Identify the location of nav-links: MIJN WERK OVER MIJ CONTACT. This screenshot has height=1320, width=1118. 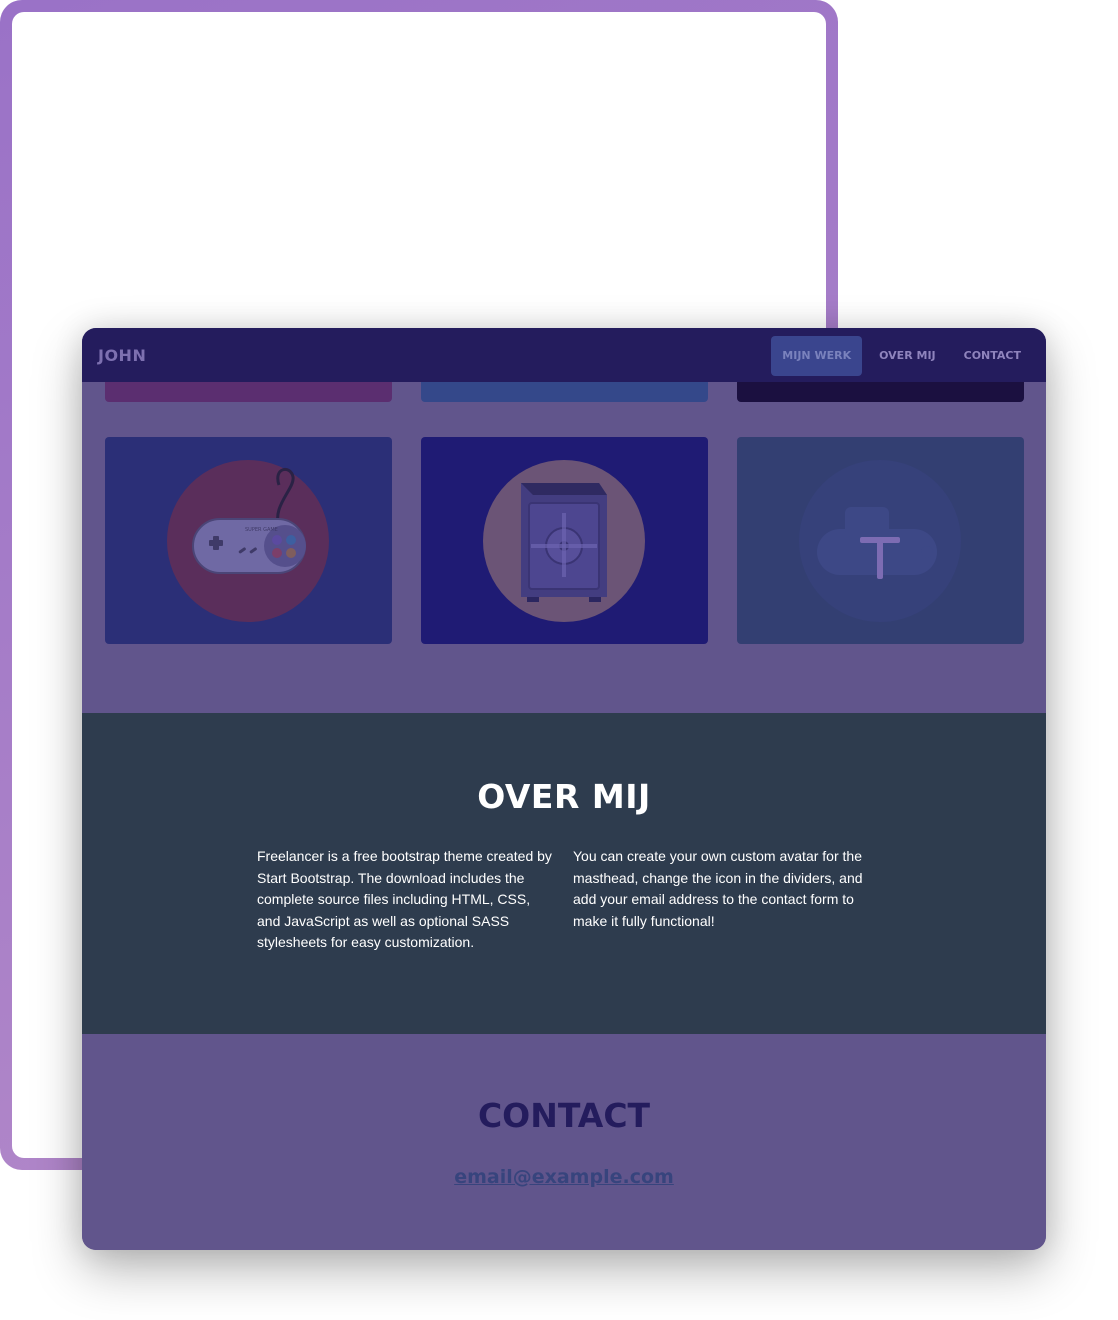
(898, 356).